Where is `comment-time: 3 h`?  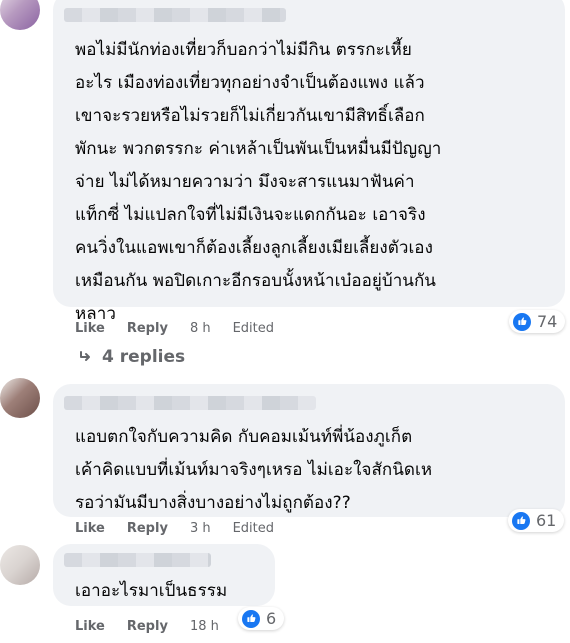 comment-time: 3 h is located at coordinates (200, 528).